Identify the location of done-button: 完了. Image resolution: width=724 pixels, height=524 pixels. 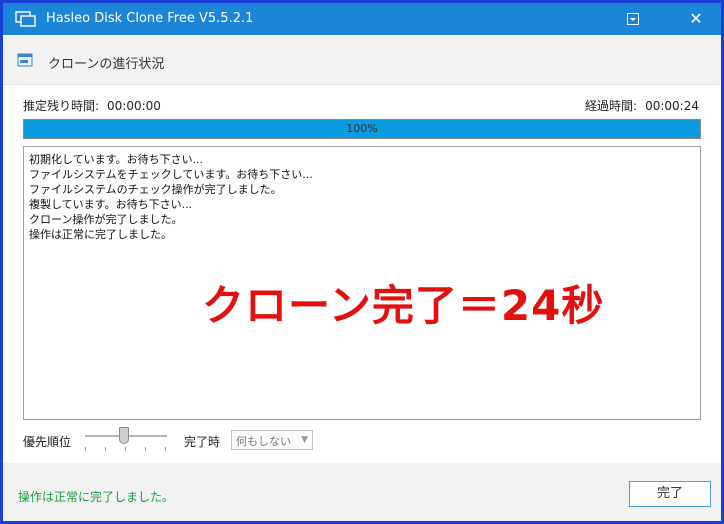
(670, 494).